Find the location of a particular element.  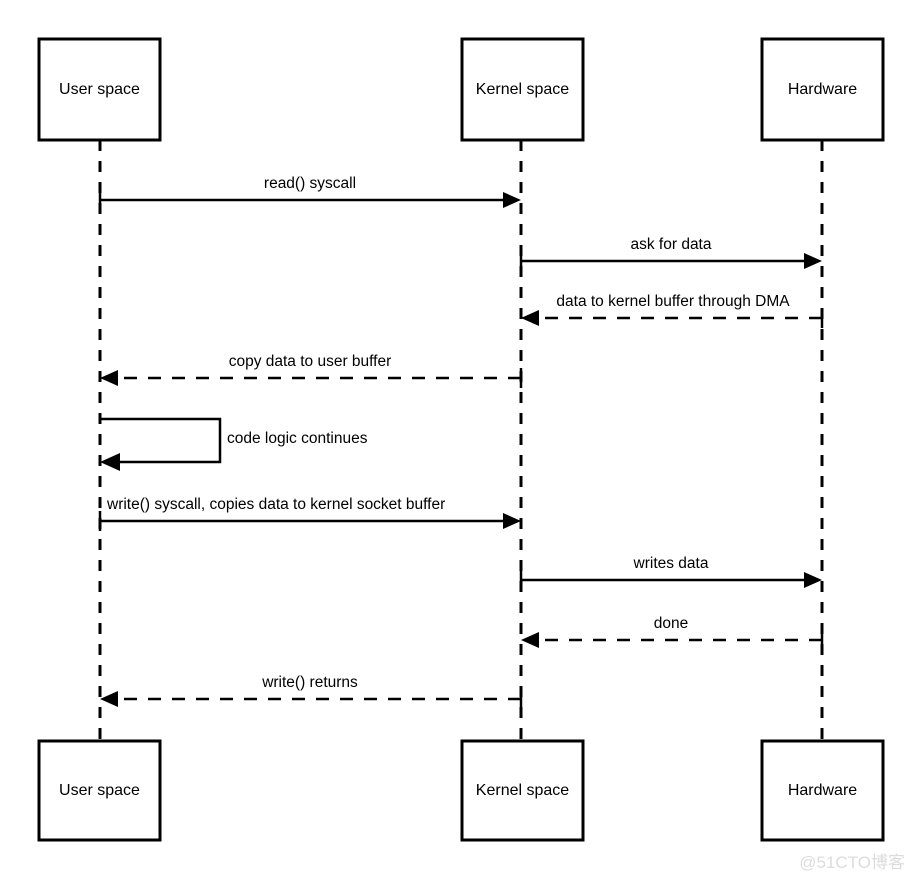

watermark: @51CTO博客 is located at coordinates (852, 862).